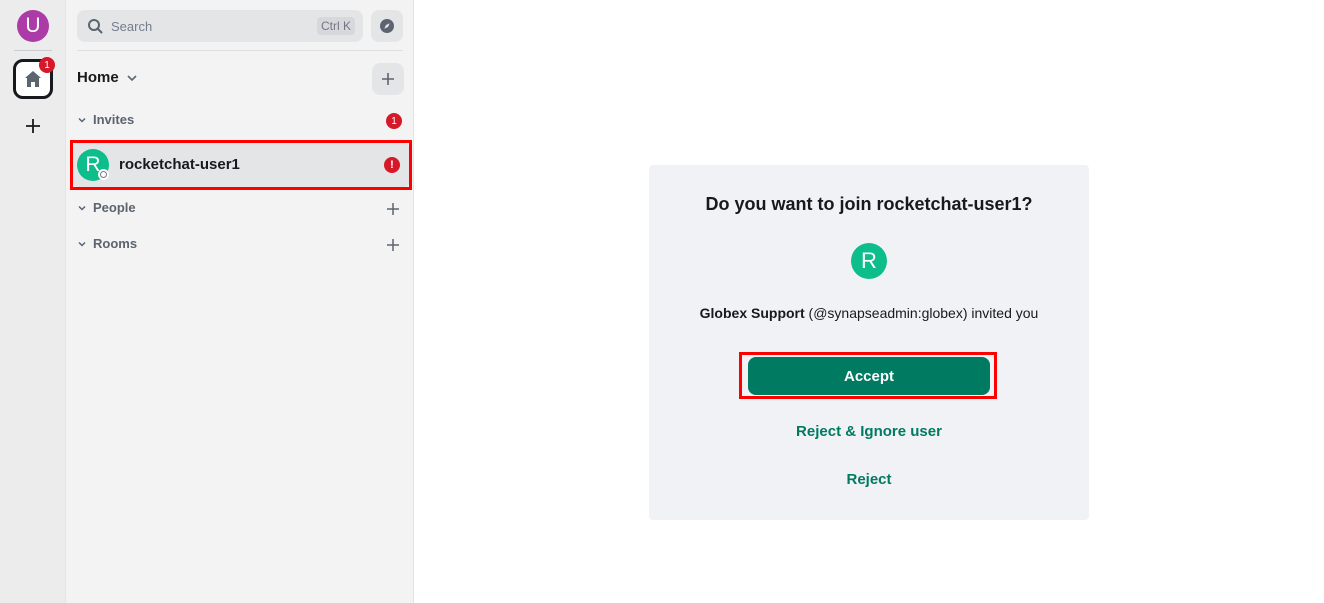 The width and height of the screenshot is (1324, 603). What do you see at coordinates (240, 50) in the screenshot?
I see `panel-divider` at bounding box center [240, 50].